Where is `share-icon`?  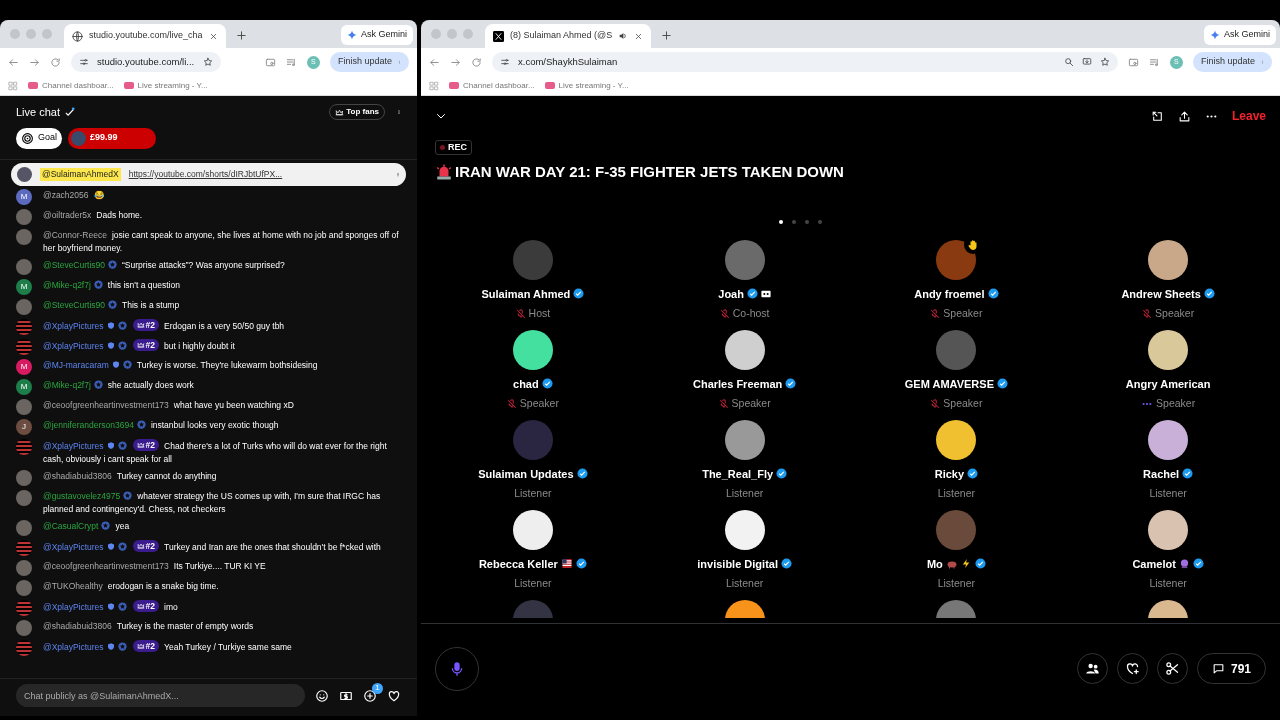 share-icon is located at coordinates (1184, 116).